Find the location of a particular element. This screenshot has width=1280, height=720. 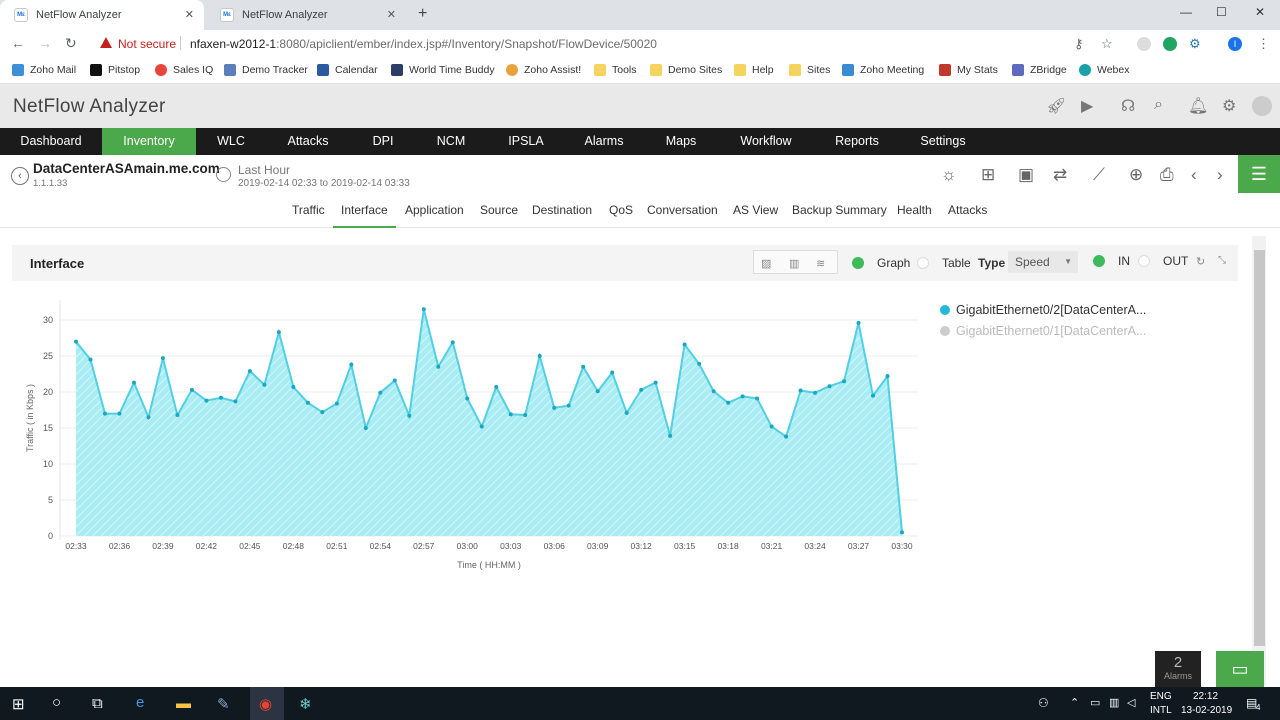

clock-date: 13-02-2019 is located at coordinates (1206, 710).